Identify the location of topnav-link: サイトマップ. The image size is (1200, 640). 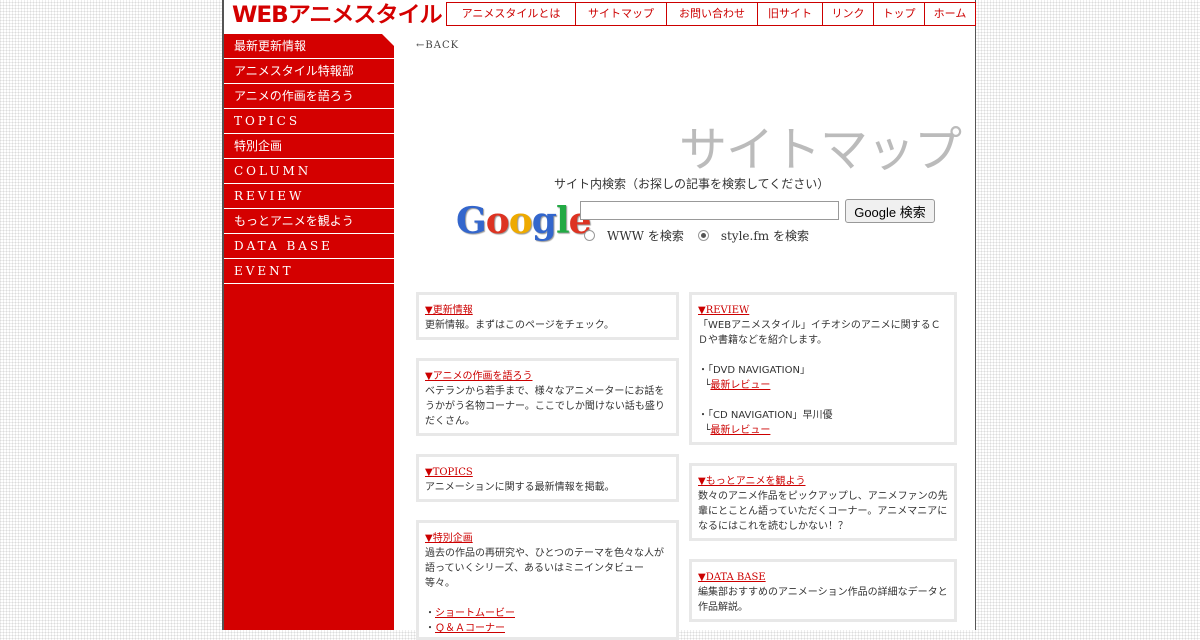
(620, 14).